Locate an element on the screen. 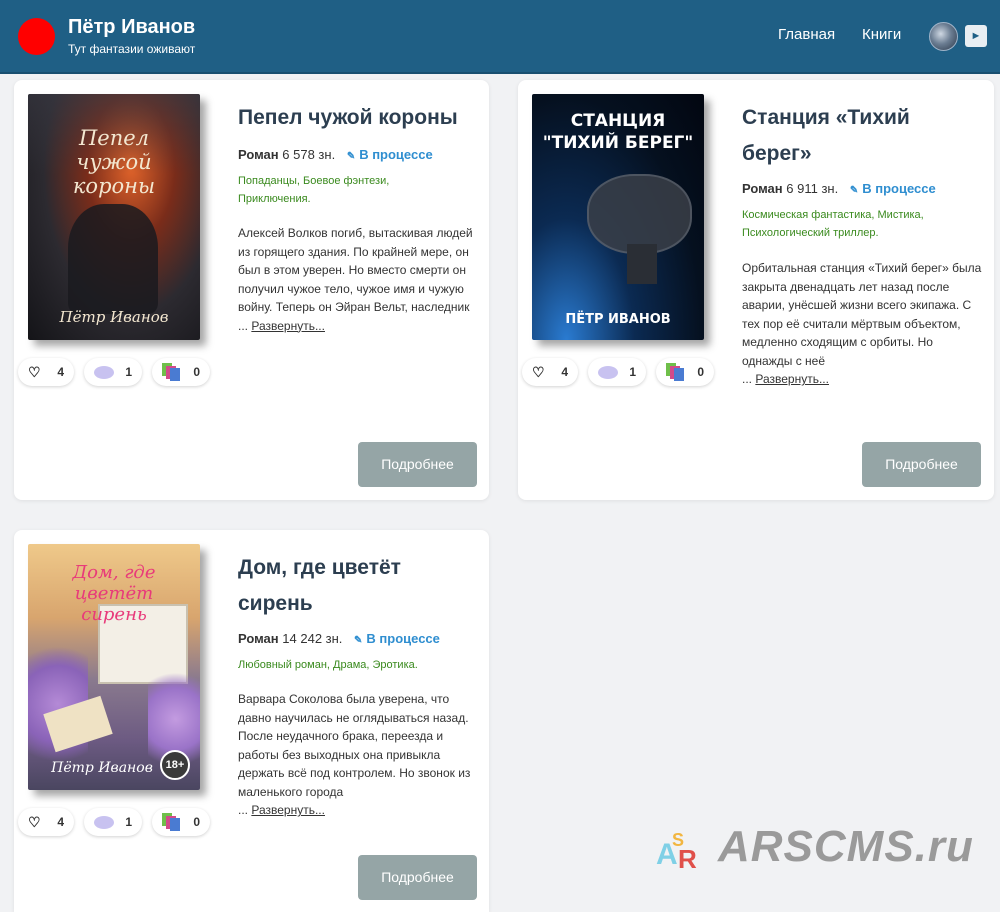 This screenshot has height=912, width=1000. watermark: A S R ARSCMS.ru is located at coordinates (821, 850).